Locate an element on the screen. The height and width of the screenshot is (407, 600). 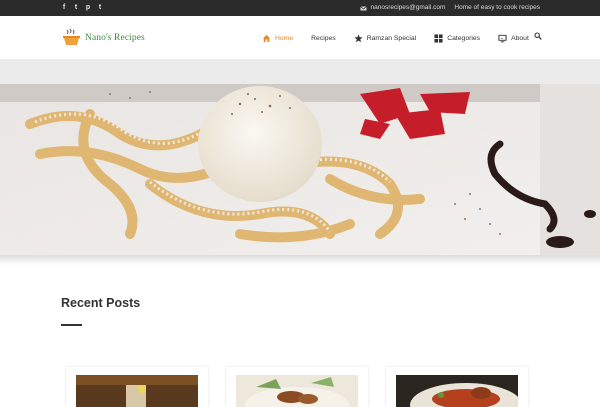
cooking-pot-icon is located at coordinates (71, 36).